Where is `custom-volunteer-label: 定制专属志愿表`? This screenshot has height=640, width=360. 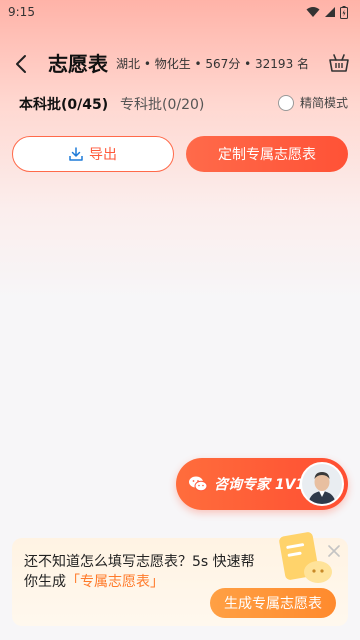 custom-volunteer-label: 定制专属志愿表 is located at coordinates (267, 155).